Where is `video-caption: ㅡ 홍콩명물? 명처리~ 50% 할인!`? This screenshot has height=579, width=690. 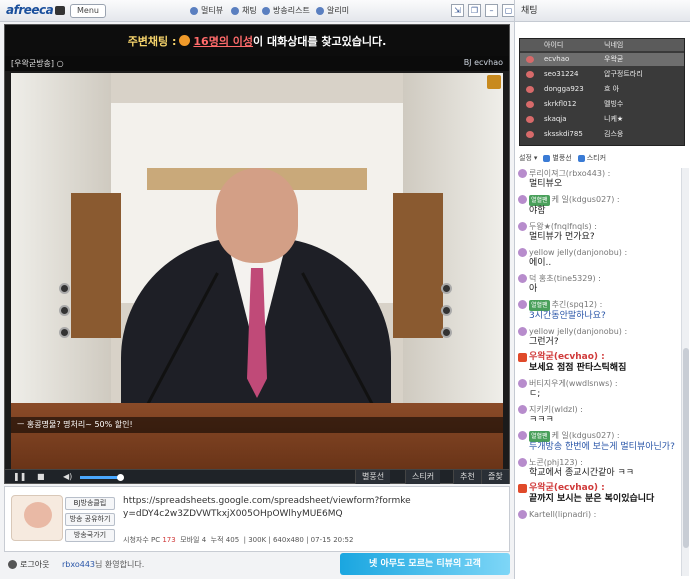
video-caption: ㅡ 홍콩명물? 명처리~ 50% 할인! is located at coordinates (257, 425).